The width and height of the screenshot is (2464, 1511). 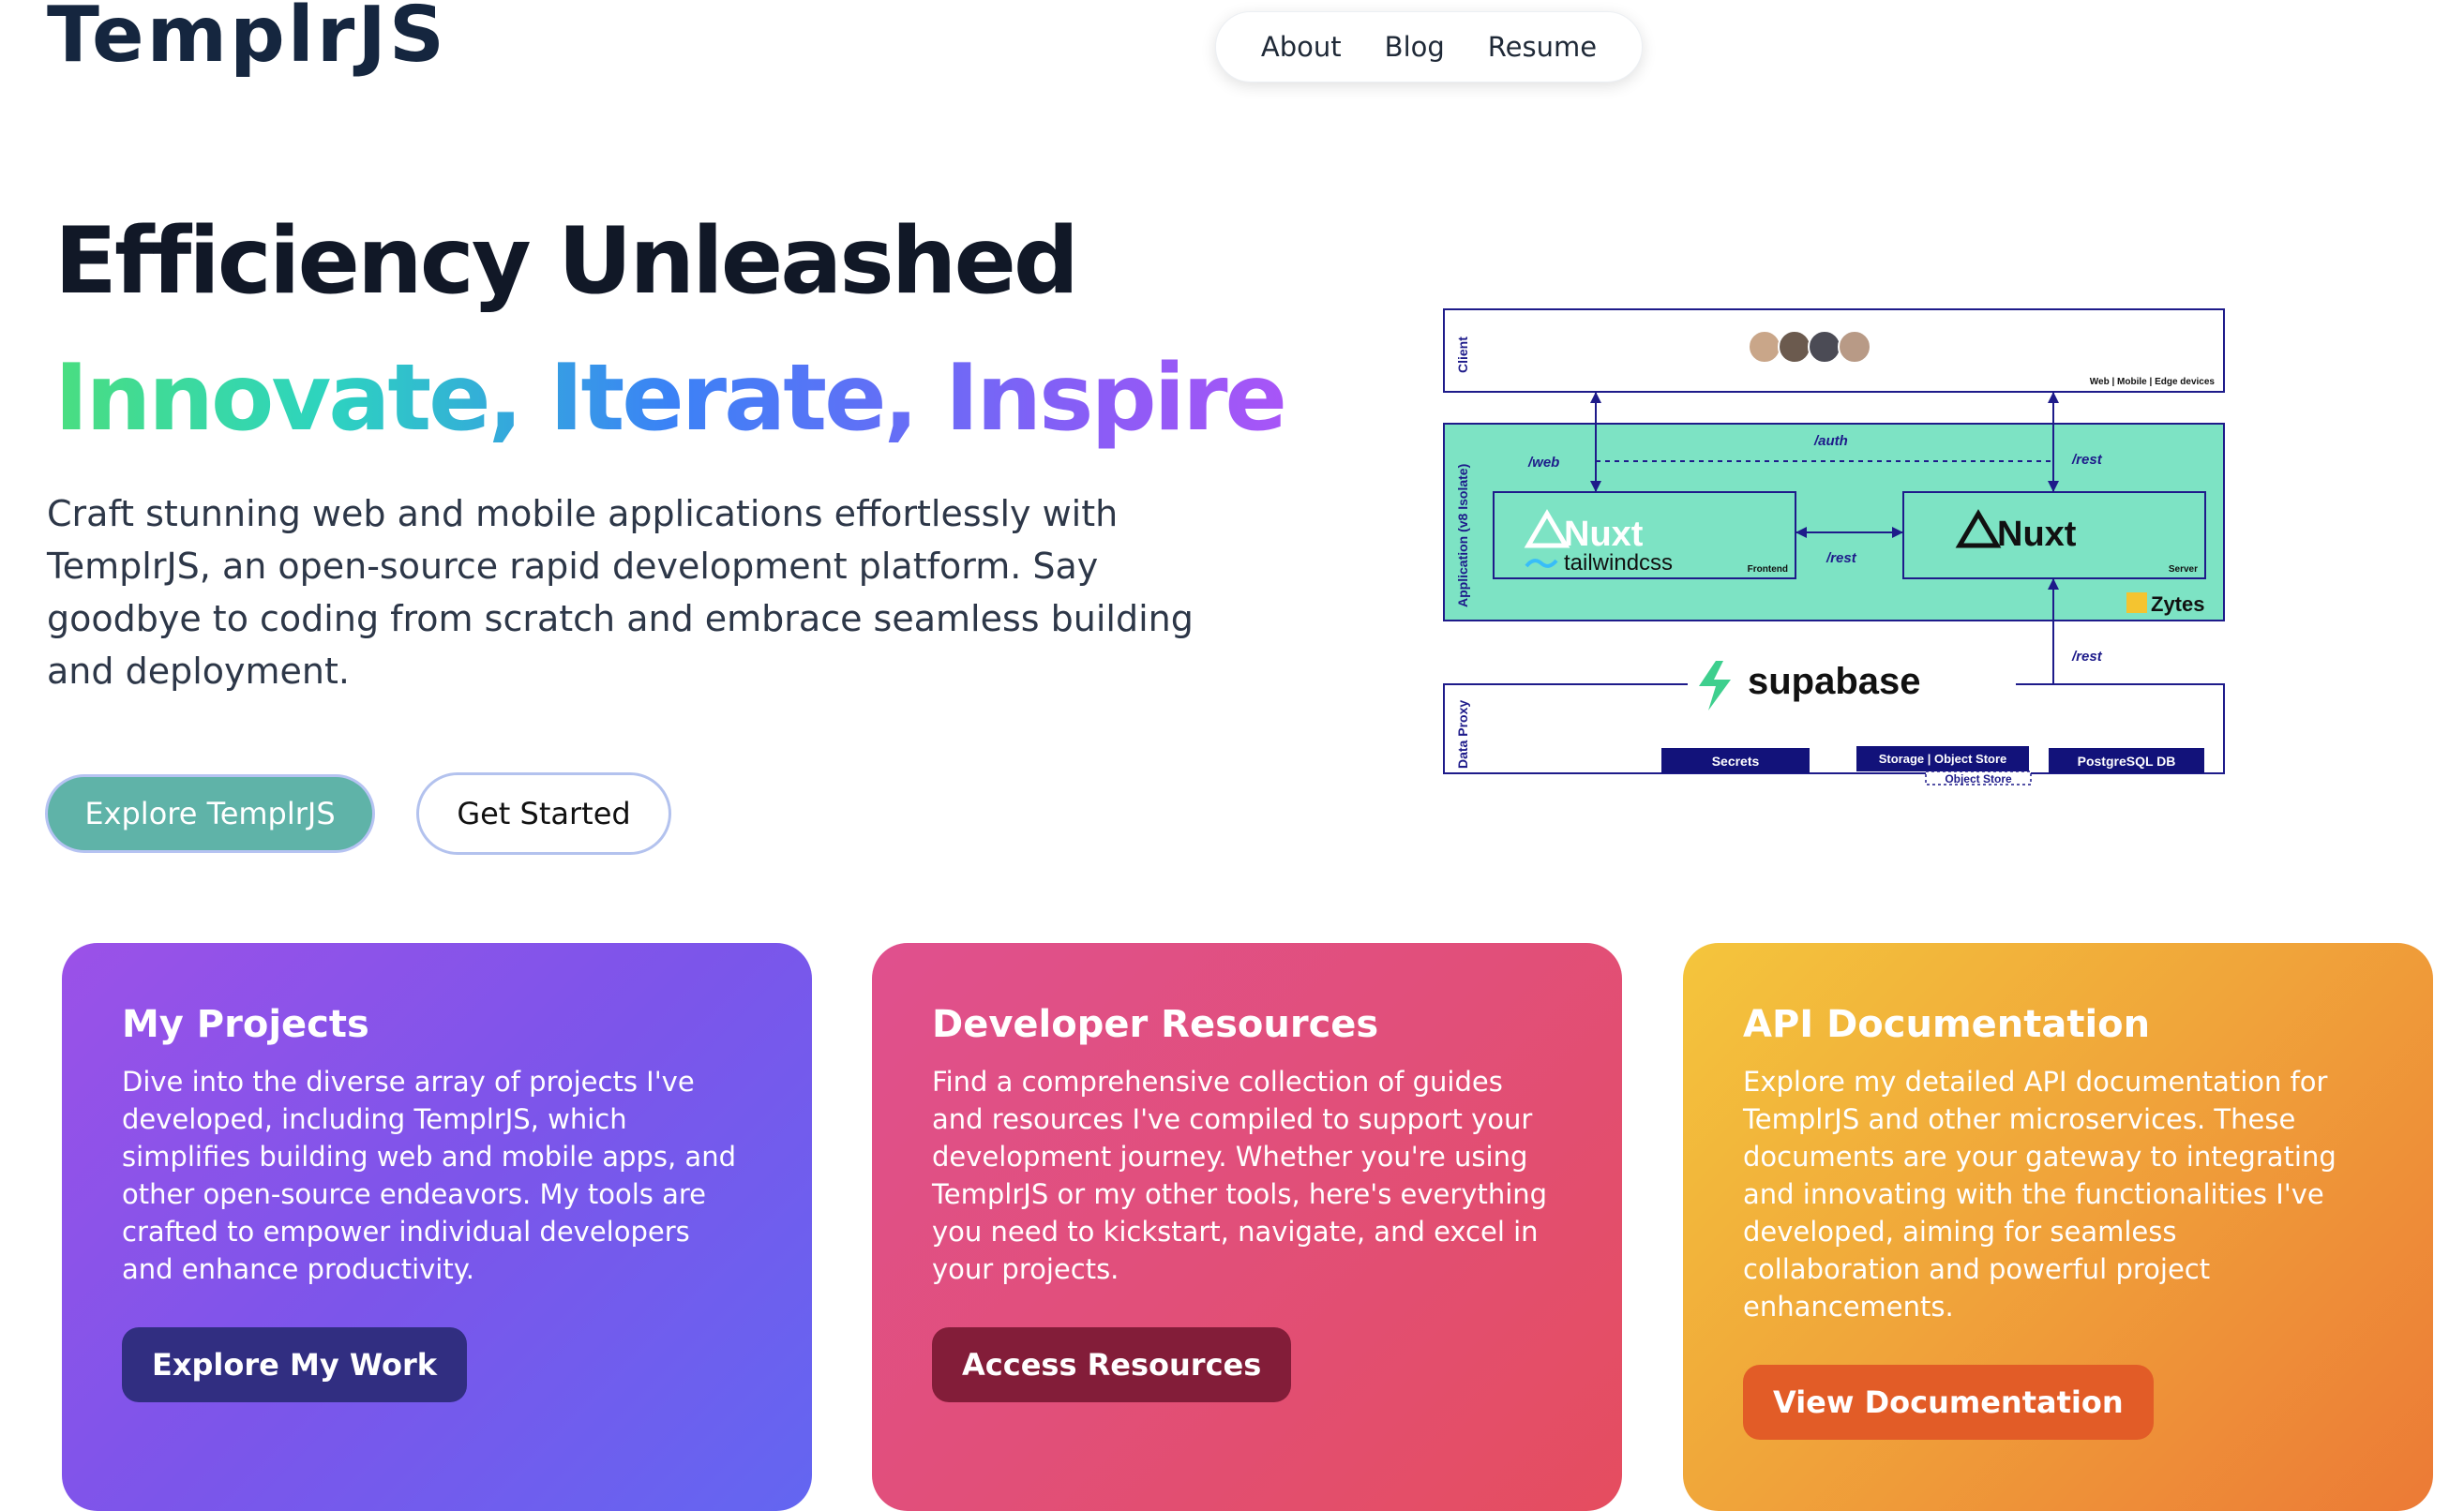 I want to click on frontend-brand: Nuxt, so click(x=1604, y=534).